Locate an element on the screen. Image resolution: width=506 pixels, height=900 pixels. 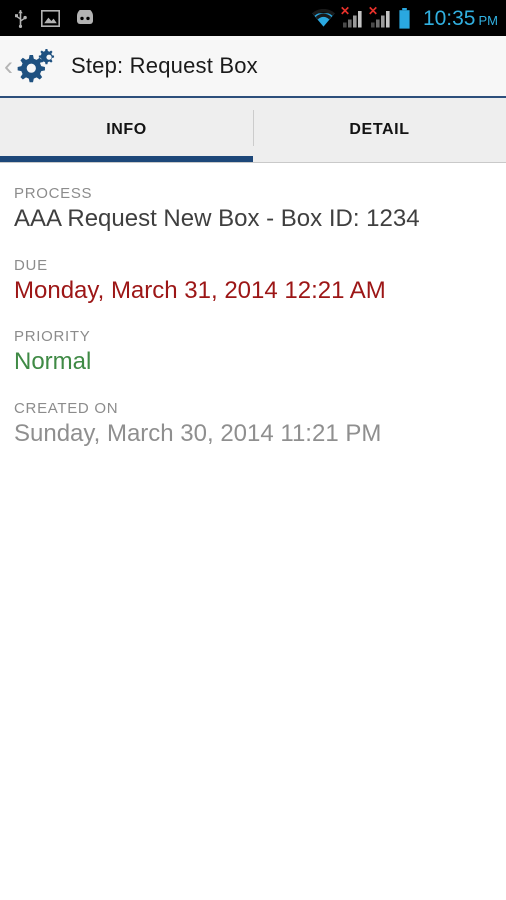
clock-ampm: PM is located at coordinates (488, 20).